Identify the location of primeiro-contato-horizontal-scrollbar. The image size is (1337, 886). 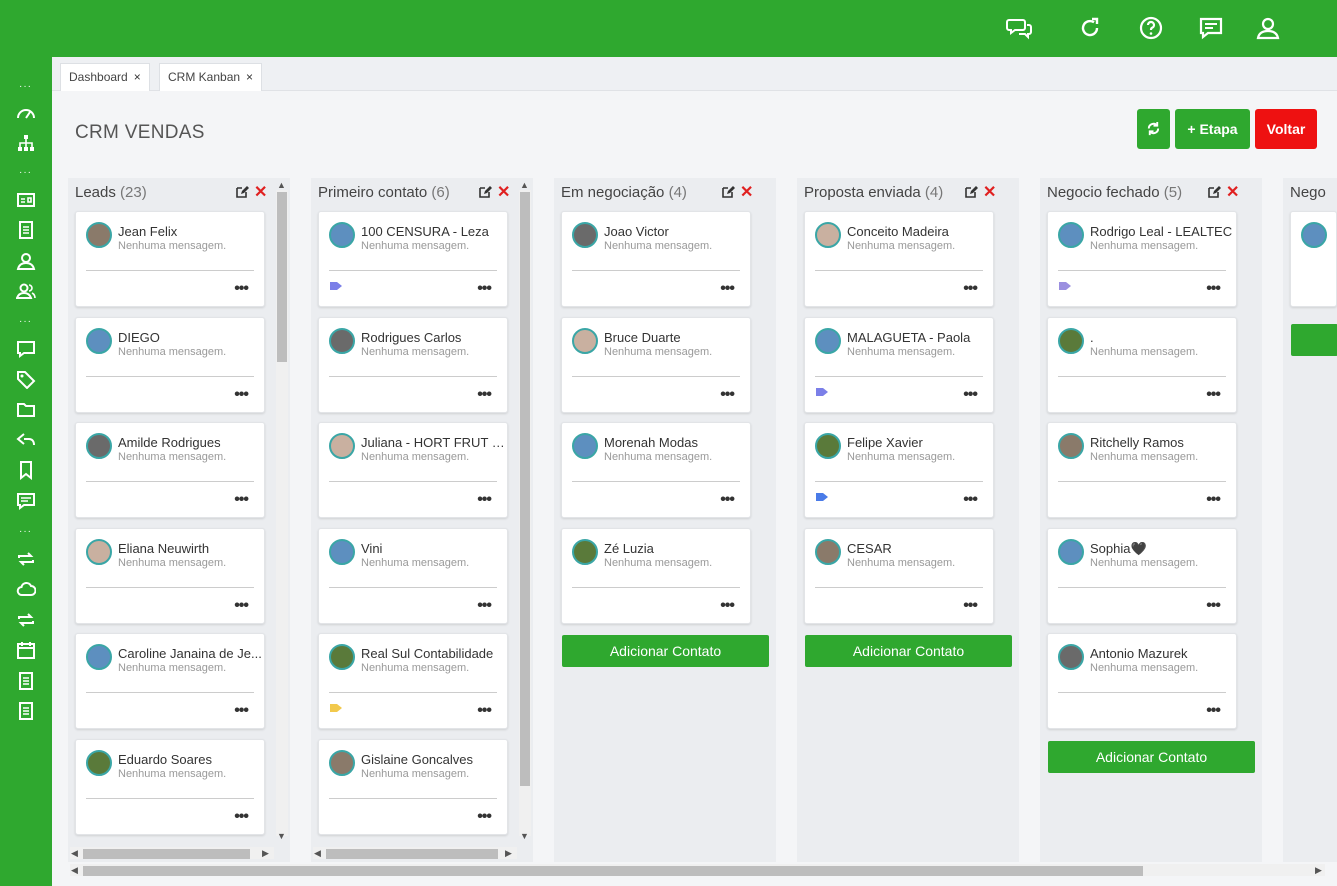
(415, 853).